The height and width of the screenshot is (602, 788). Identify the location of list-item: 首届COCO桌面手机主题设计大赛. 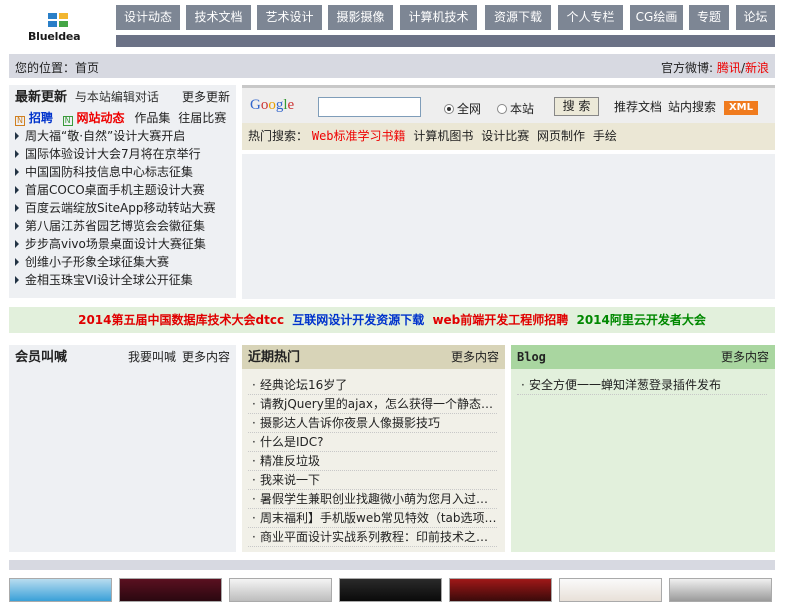
(122, 190).